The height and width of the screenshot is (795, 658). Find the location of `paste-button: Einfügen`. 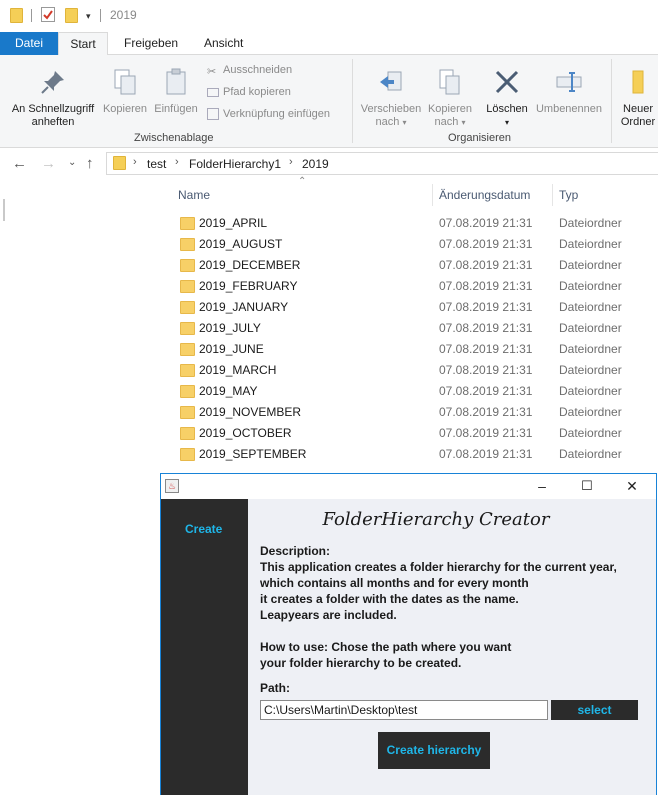

paste-button: Einfügen is located at coordinates (176, 91).